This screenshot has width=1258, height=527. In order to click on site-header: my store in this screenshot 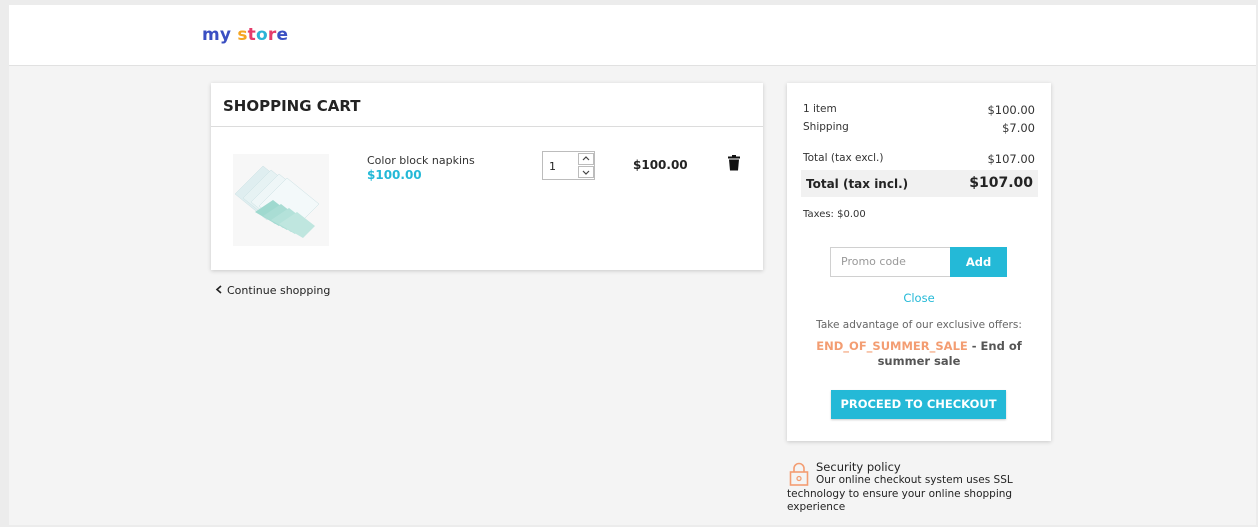, I will do `click(632, 35)`.